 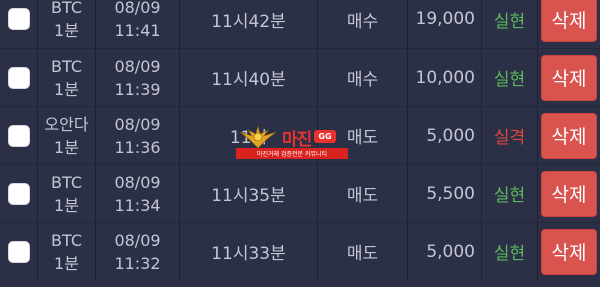 I want to click on round-cell: 11시35분, so click(x=249, y=193).